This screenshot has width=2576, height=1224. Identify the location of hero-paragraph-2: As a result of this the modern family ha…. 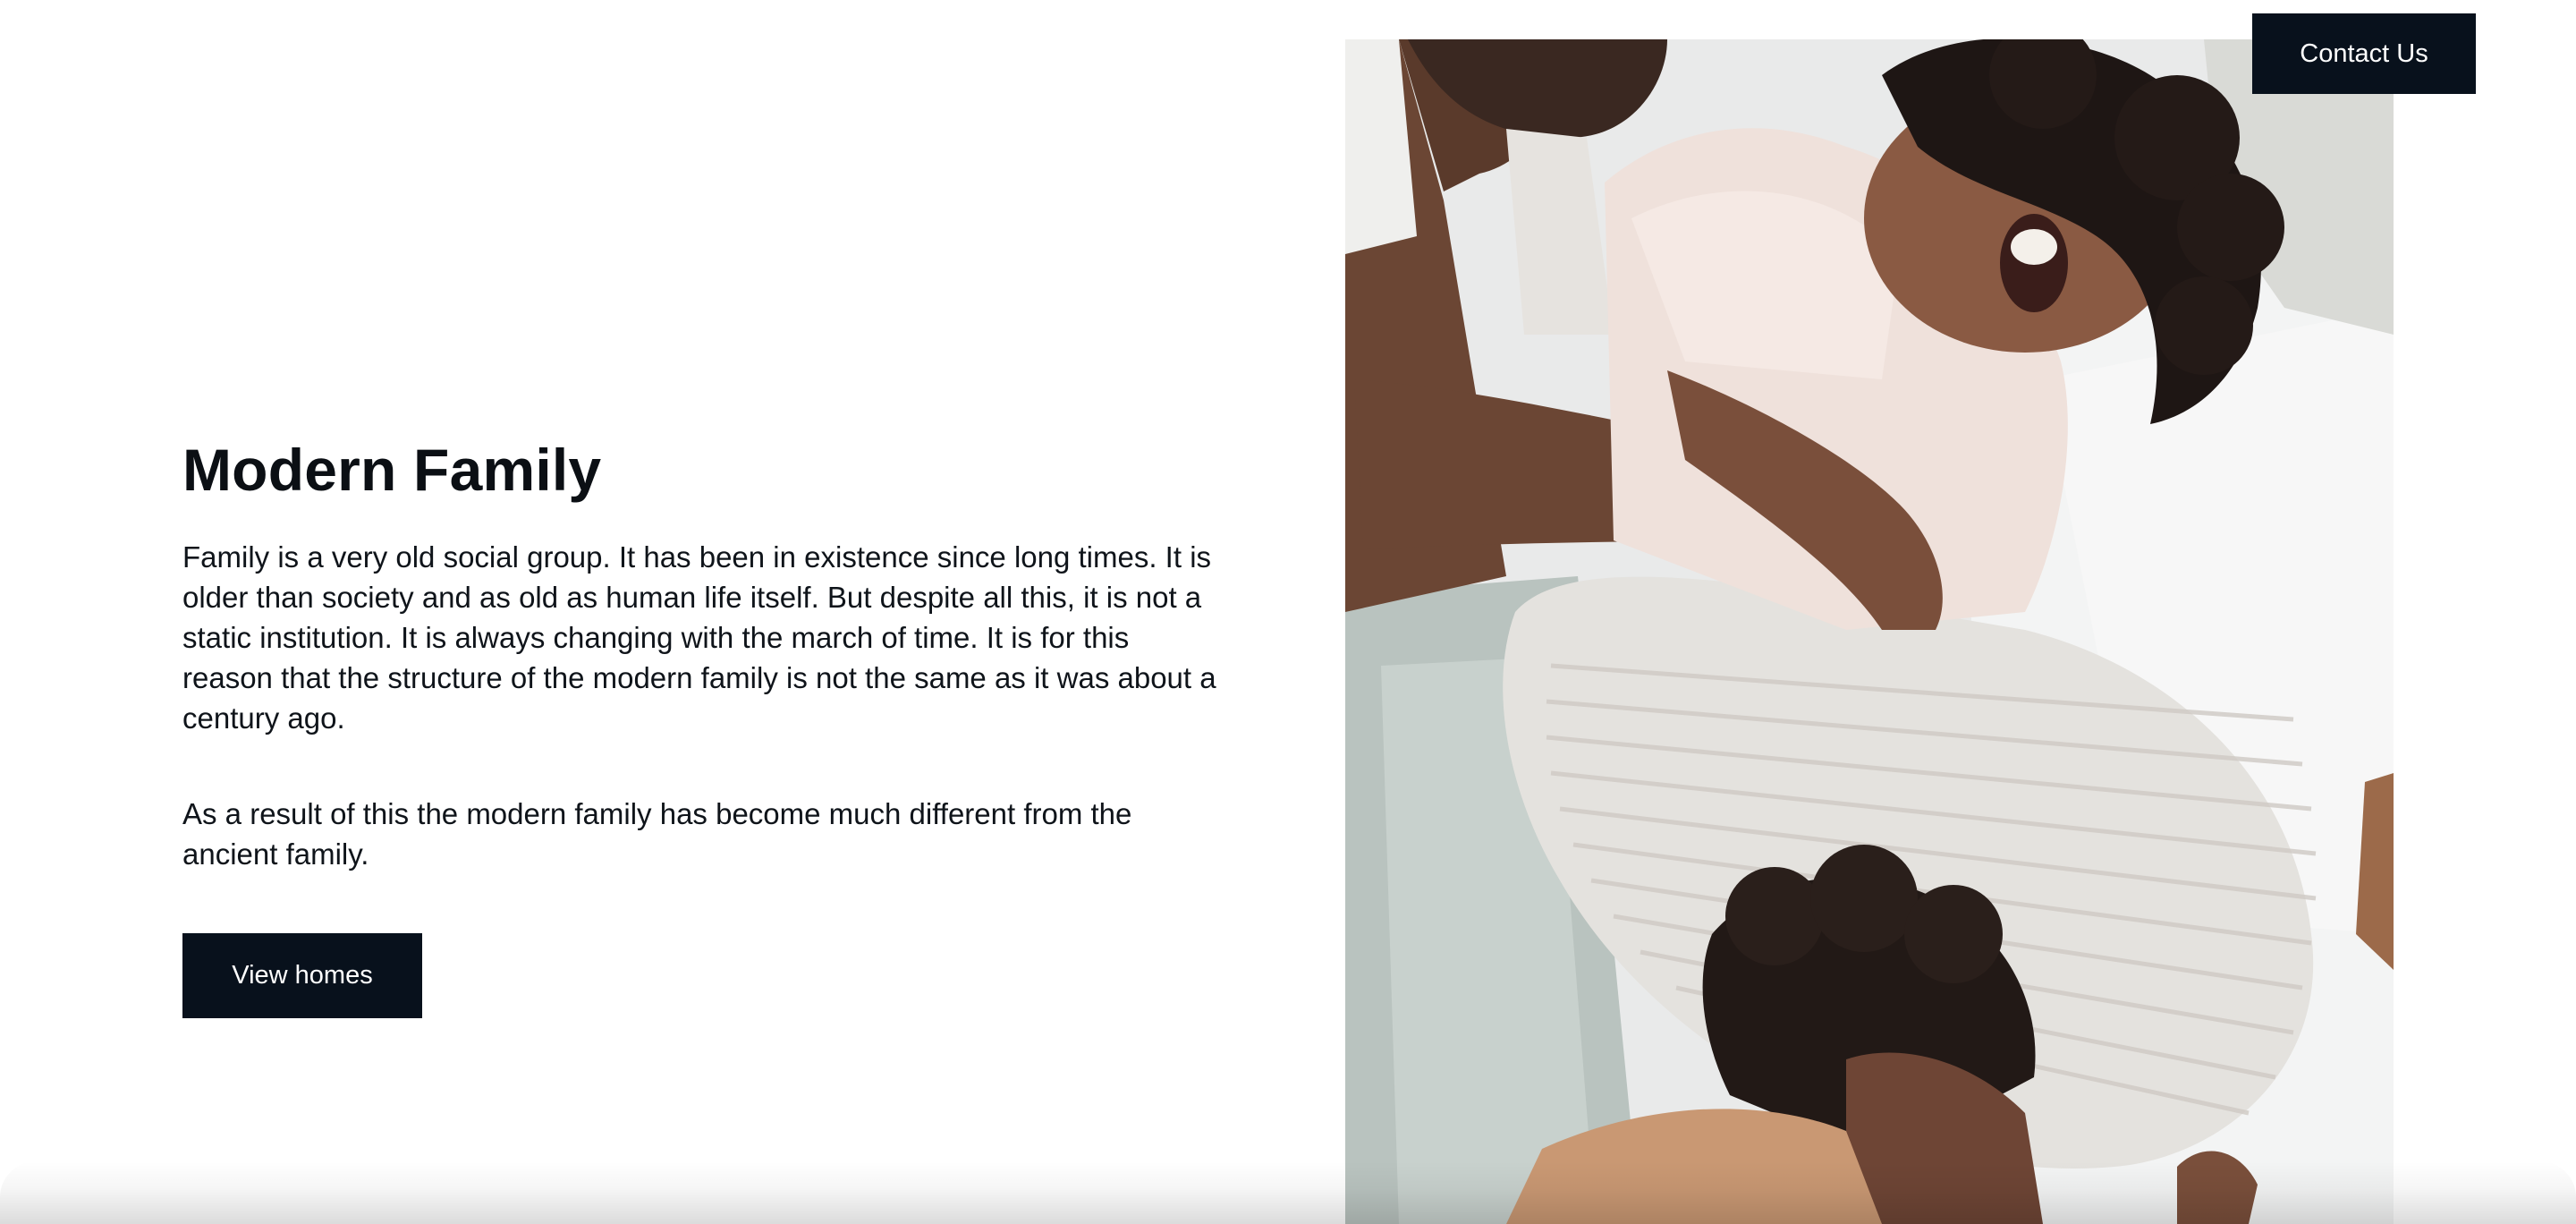
(657, 834).